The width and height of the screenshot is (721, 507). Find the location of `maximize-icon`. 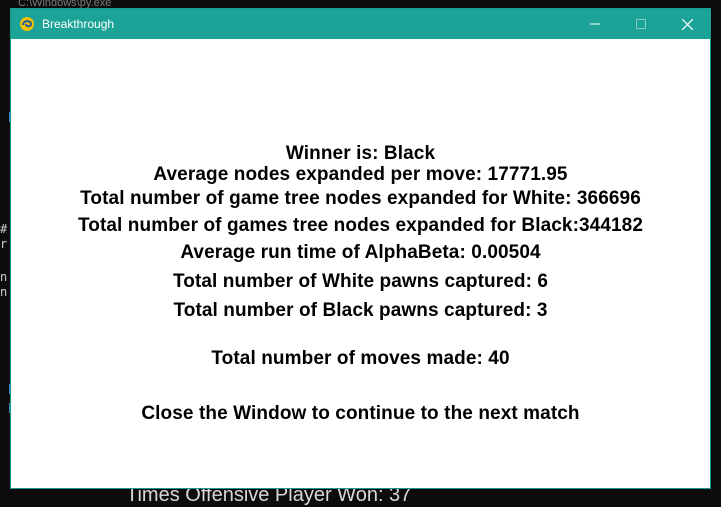

maximize-icon is located at coordinates (641, 24).